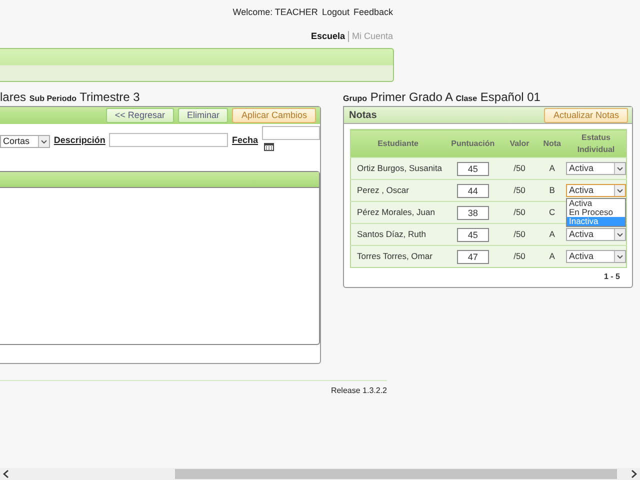 This screenshot has width=640, height=480. Describe the element at coordinates (611, 277) in the screenshot. I see `pagination-text: 1 - 5` at that location.